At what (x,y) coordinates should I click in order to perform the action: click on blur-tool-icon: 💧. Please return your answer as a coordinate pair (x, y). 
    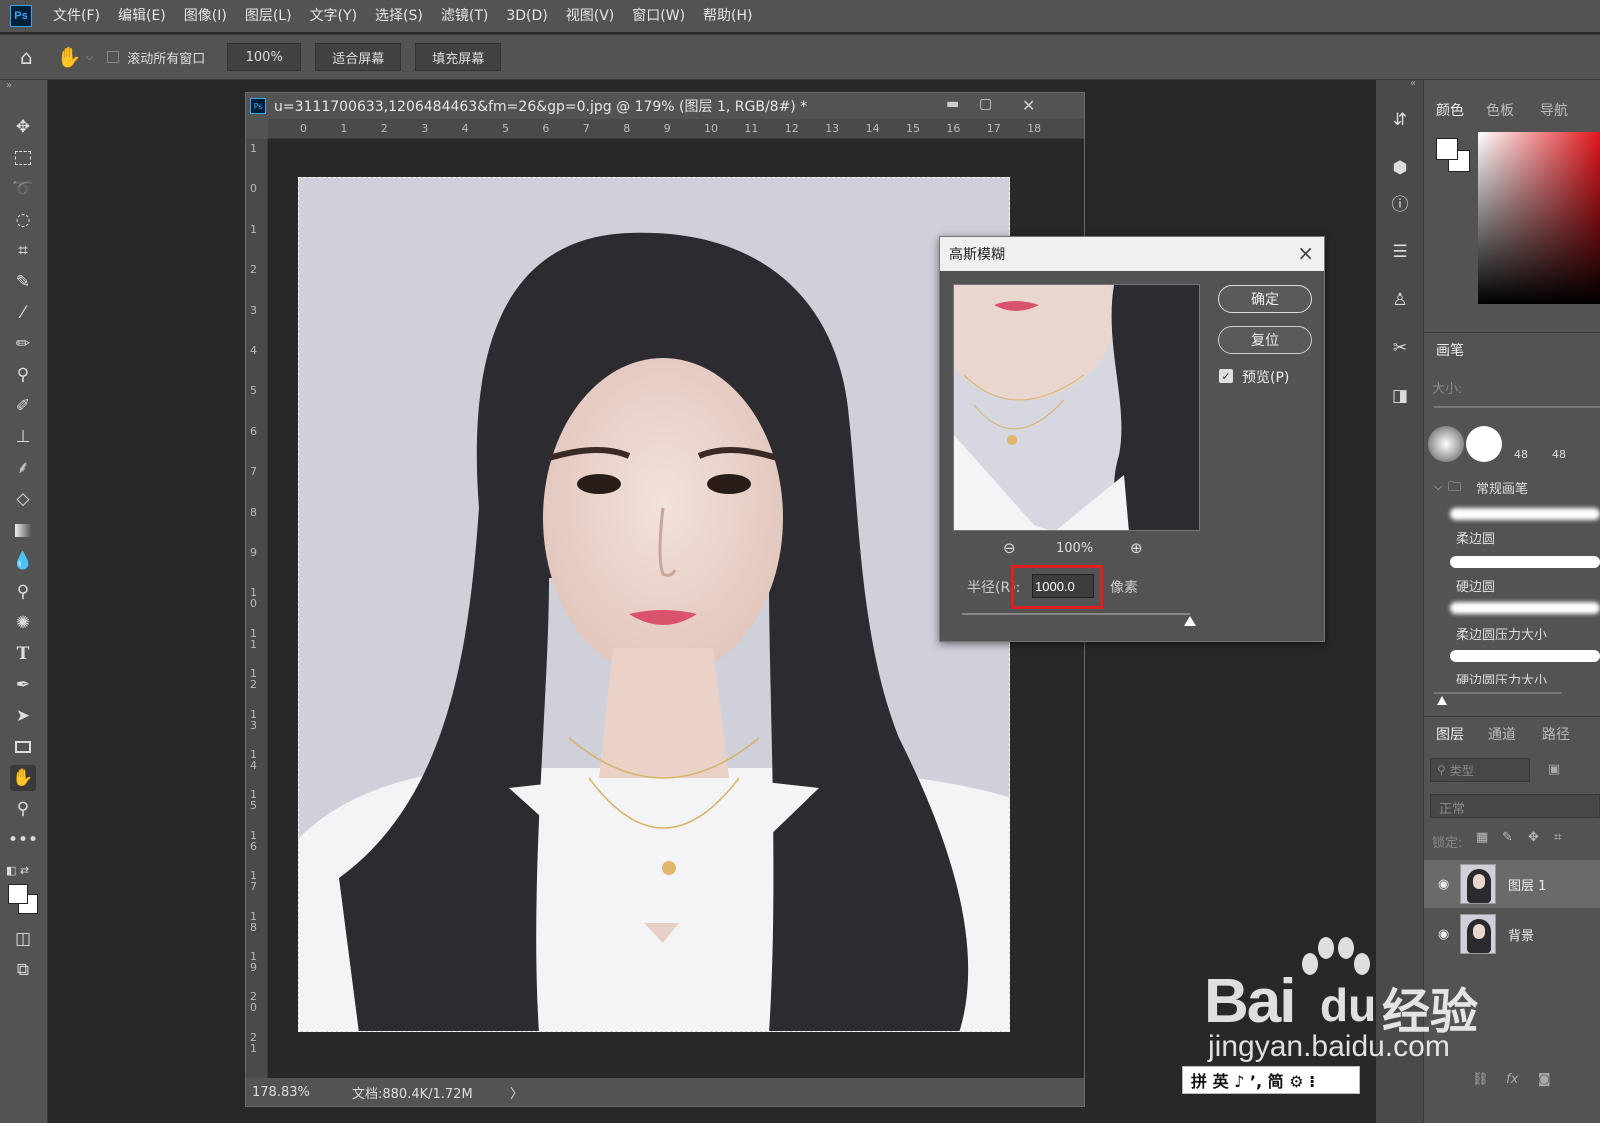
    Looking at the image, I should click on (23, 561).